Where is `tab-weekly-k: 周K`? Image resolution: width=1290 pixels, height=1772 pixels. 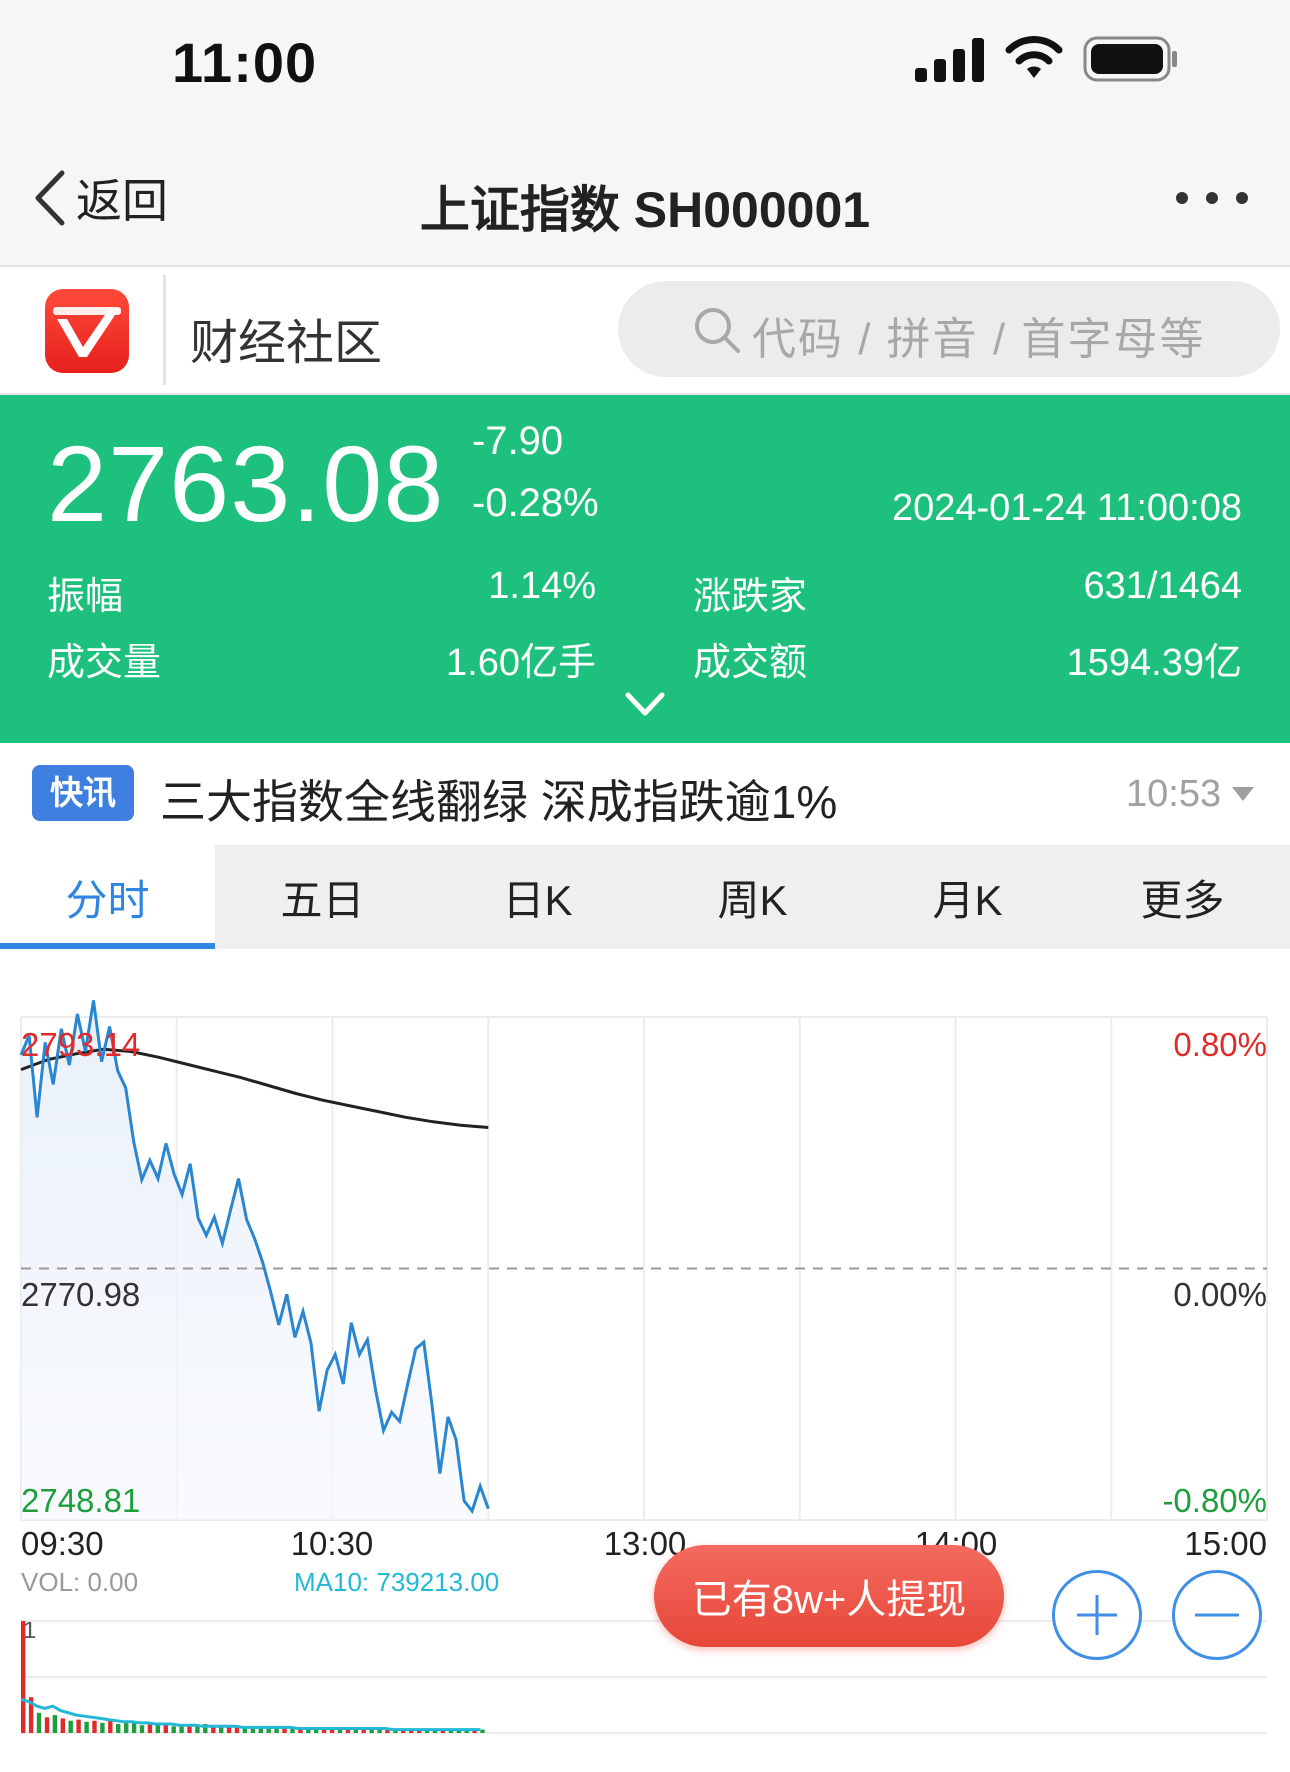 tab-weekly-k: 周K is located at coordinates (752, 897).